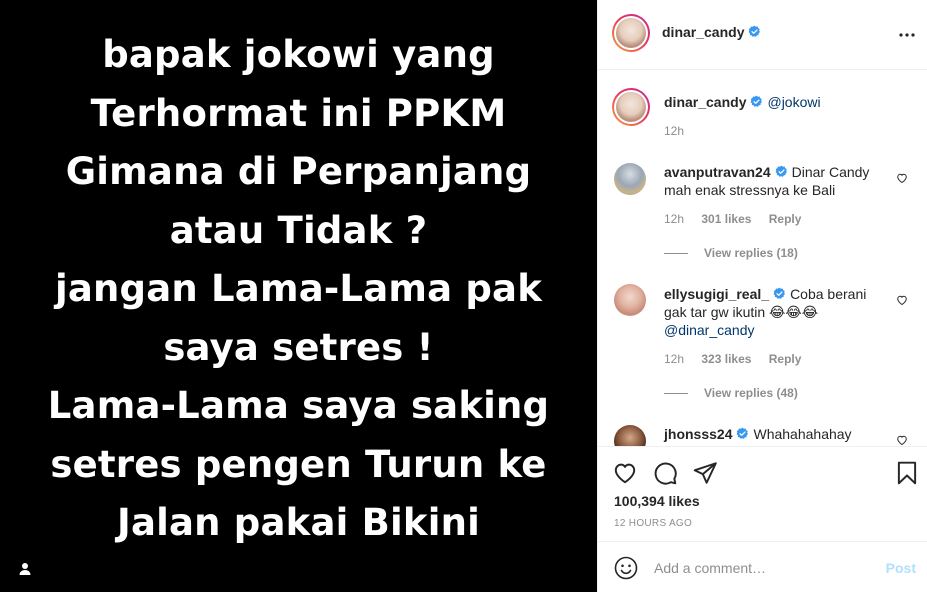 This screenshot has width=927, height=592. I want to click on author-username: dinar_candy, so click(711, 32).